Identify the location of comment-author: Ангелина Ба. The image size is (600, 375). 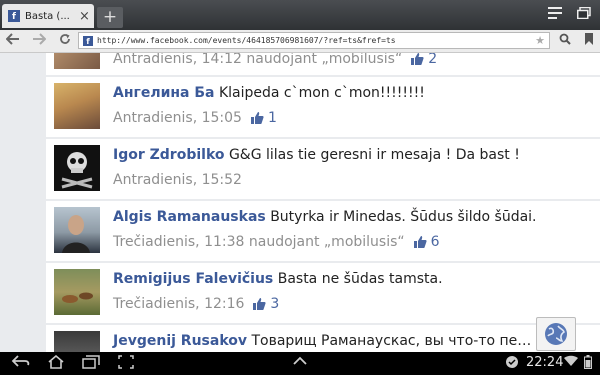
(164, 93).